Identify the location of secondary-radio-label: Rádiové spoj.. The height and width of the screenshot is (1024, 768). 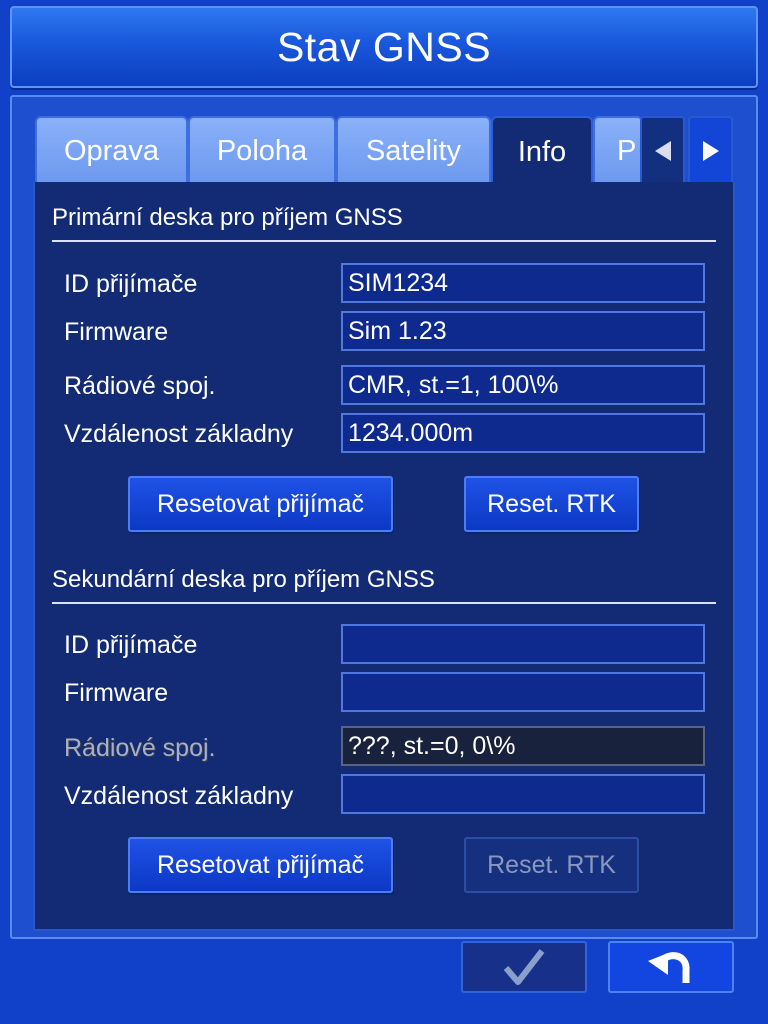
(140, 748).